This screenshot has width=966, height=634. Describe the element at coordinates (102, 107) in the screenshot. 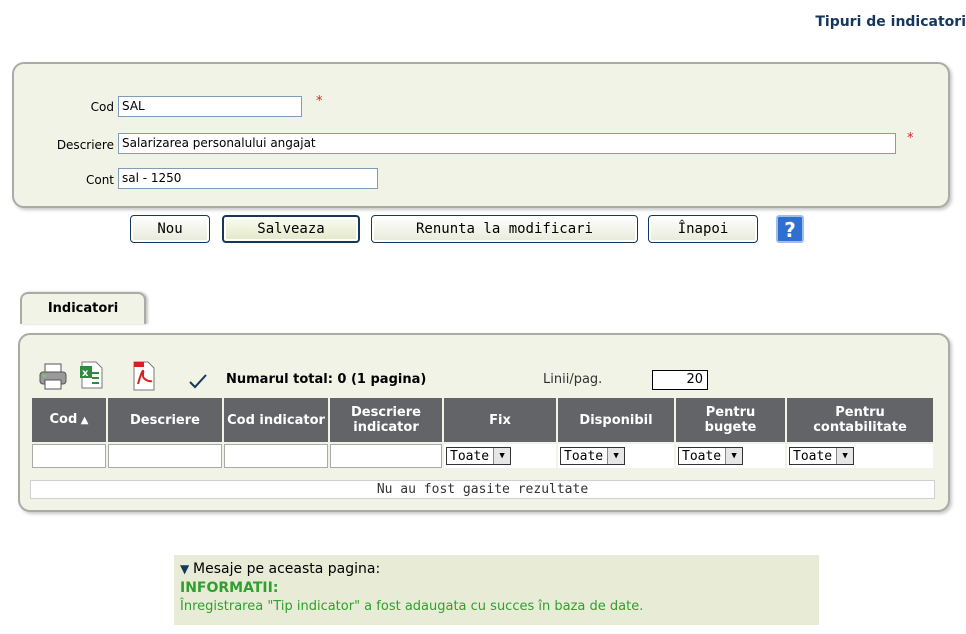

I see `cod-label: Cod` at that location.